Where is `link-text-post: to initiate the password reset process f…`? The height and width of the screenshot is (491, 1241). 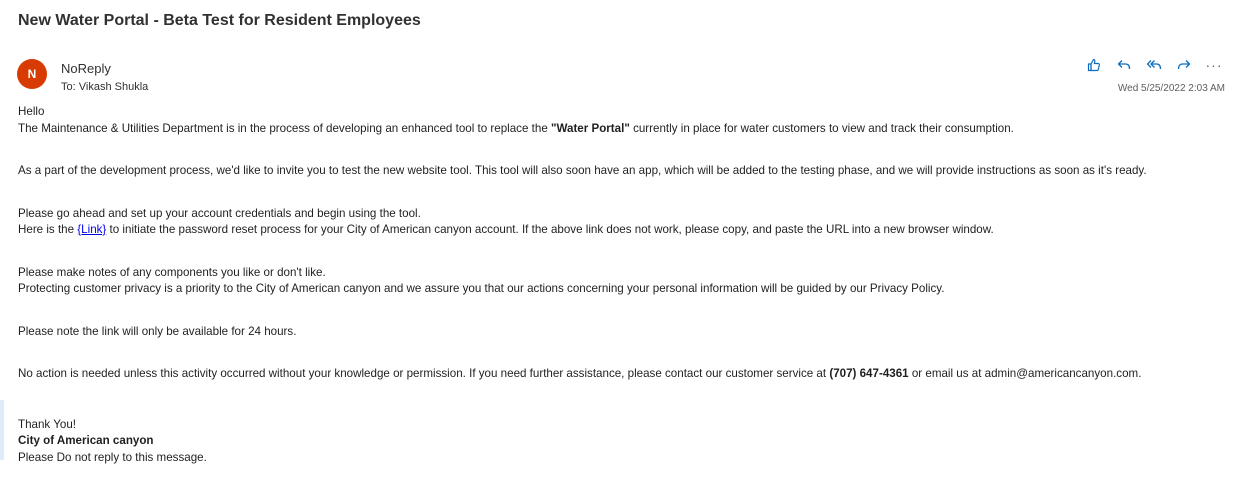 link-text-post: to initiate the password reset process f… is located at coordinates (550, 229).